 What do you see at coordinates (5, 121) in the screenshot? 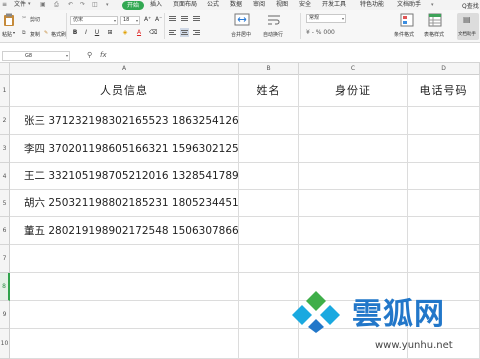
I see `row-header: 2` at bounding box center [5, 121].